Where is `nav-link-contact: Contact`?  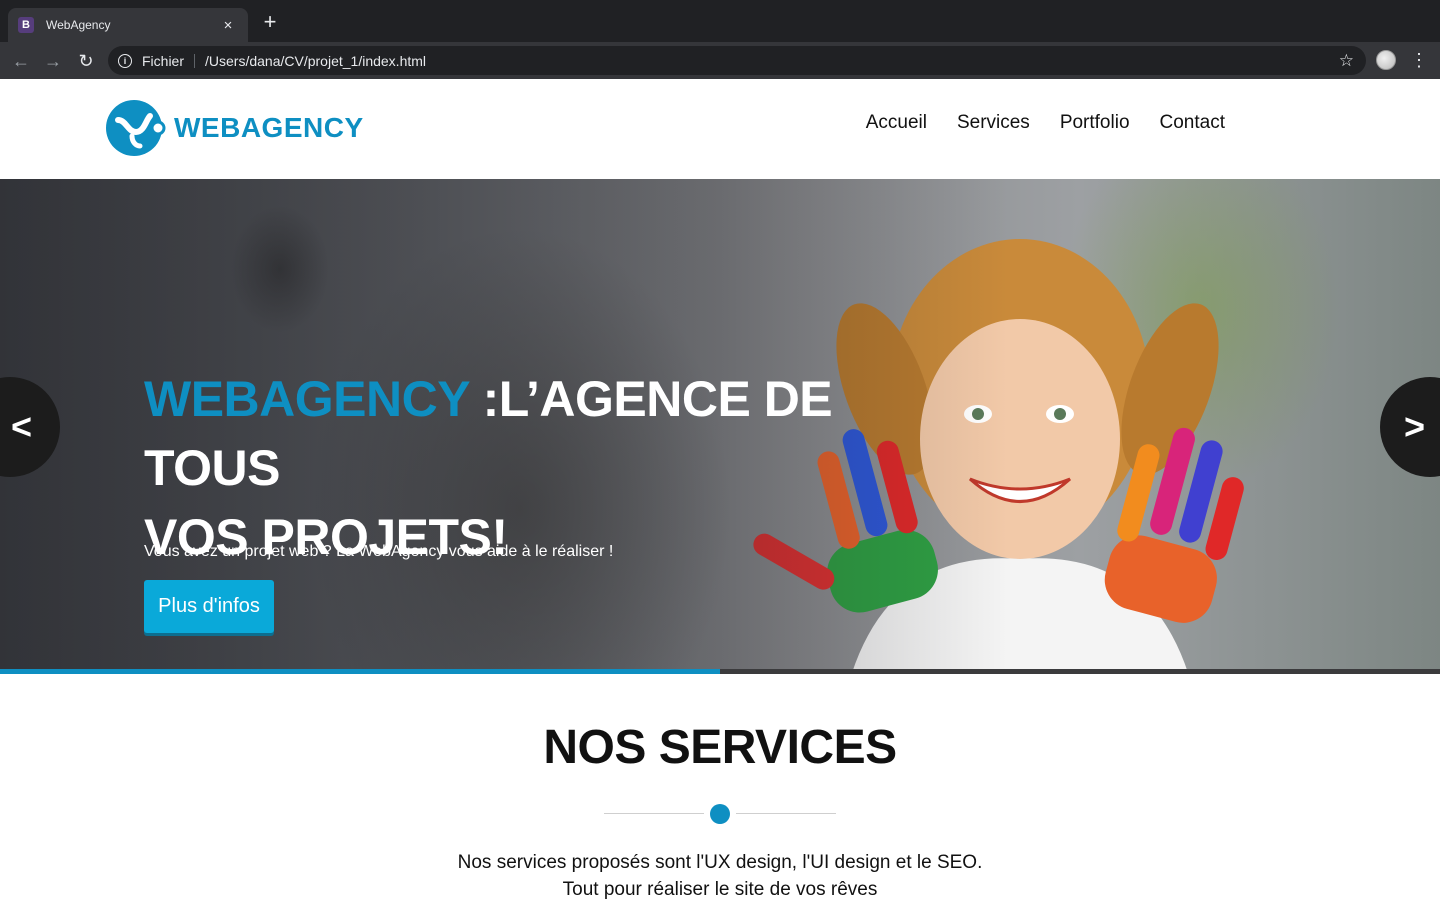
nav-link-contact: Contact is located at coordinates (1192, 123).